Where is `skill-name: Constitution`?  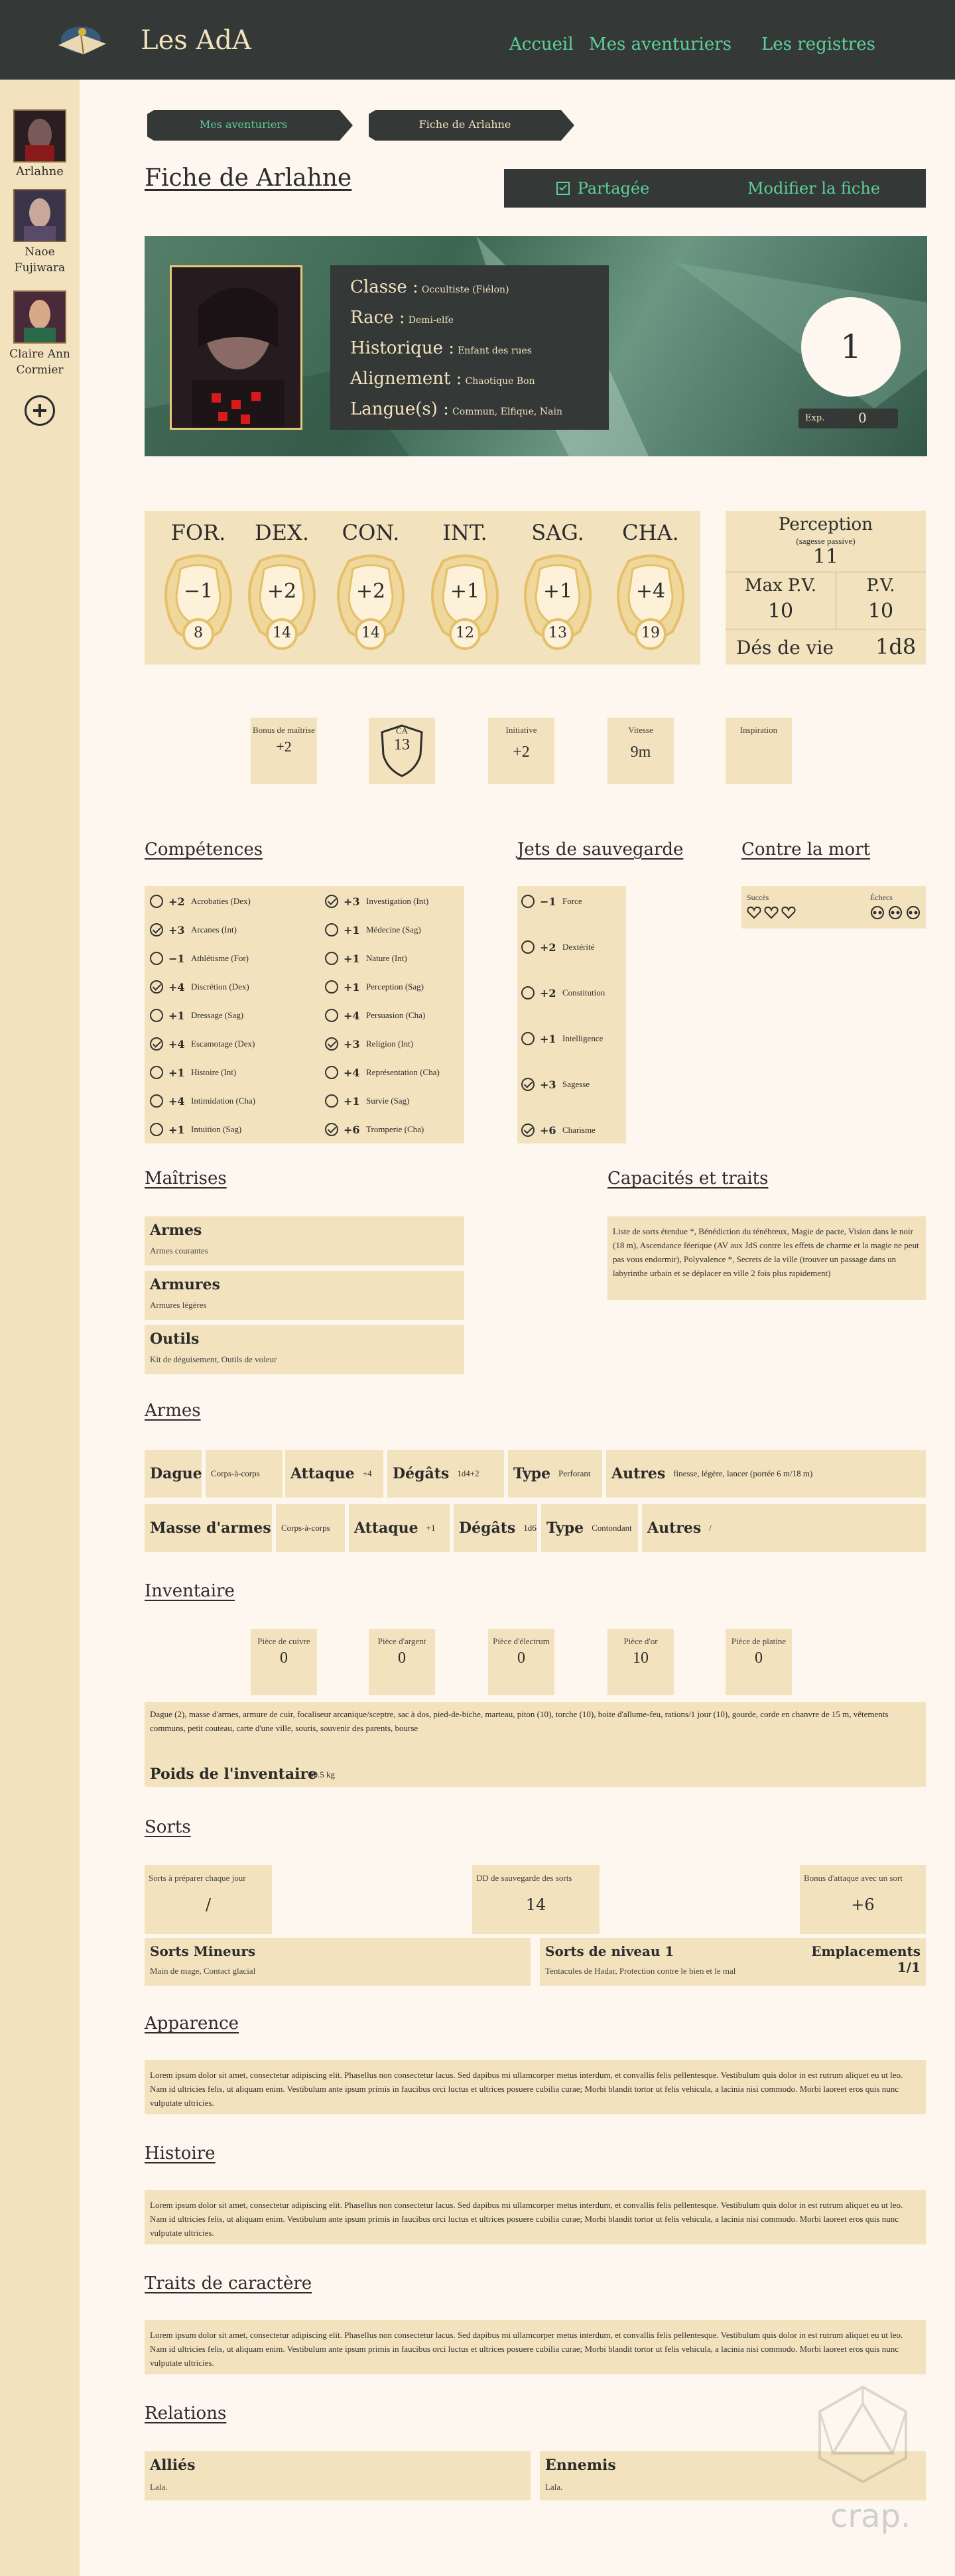
skill-name: Constitution is located at coordinates (583, 993).